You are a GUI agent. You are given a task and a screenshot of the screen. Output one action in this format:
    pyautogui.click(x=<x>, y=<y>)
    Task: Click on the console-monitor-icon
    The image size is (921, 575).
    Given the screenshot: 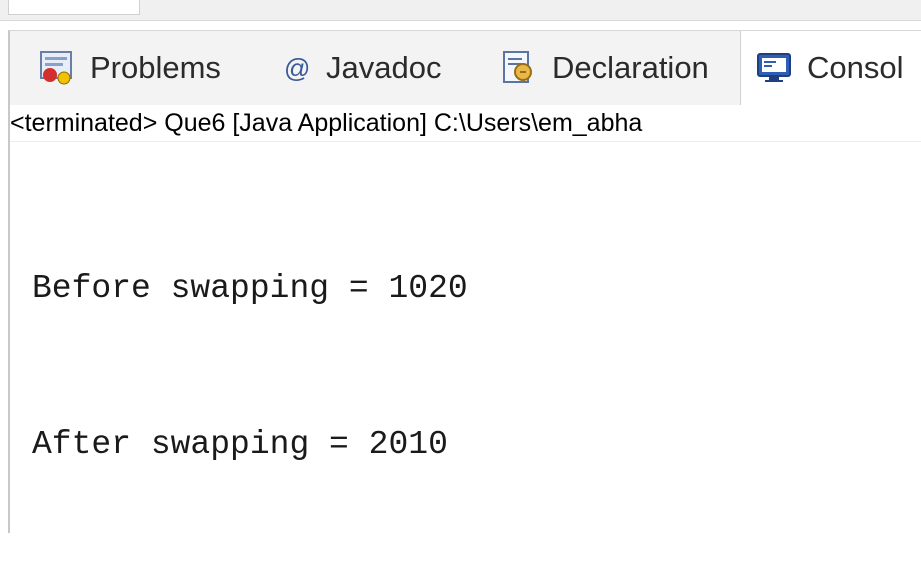 What is the action you would take?
    pyautogui.click(x=774, y=68)
    